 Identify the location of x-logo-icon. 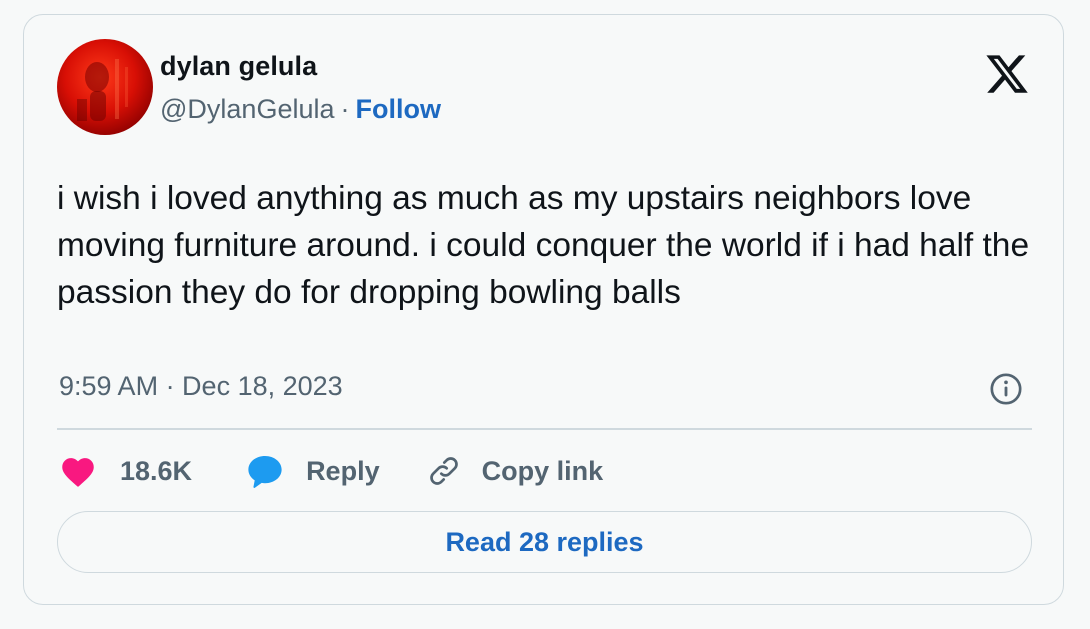
(1007, 74).